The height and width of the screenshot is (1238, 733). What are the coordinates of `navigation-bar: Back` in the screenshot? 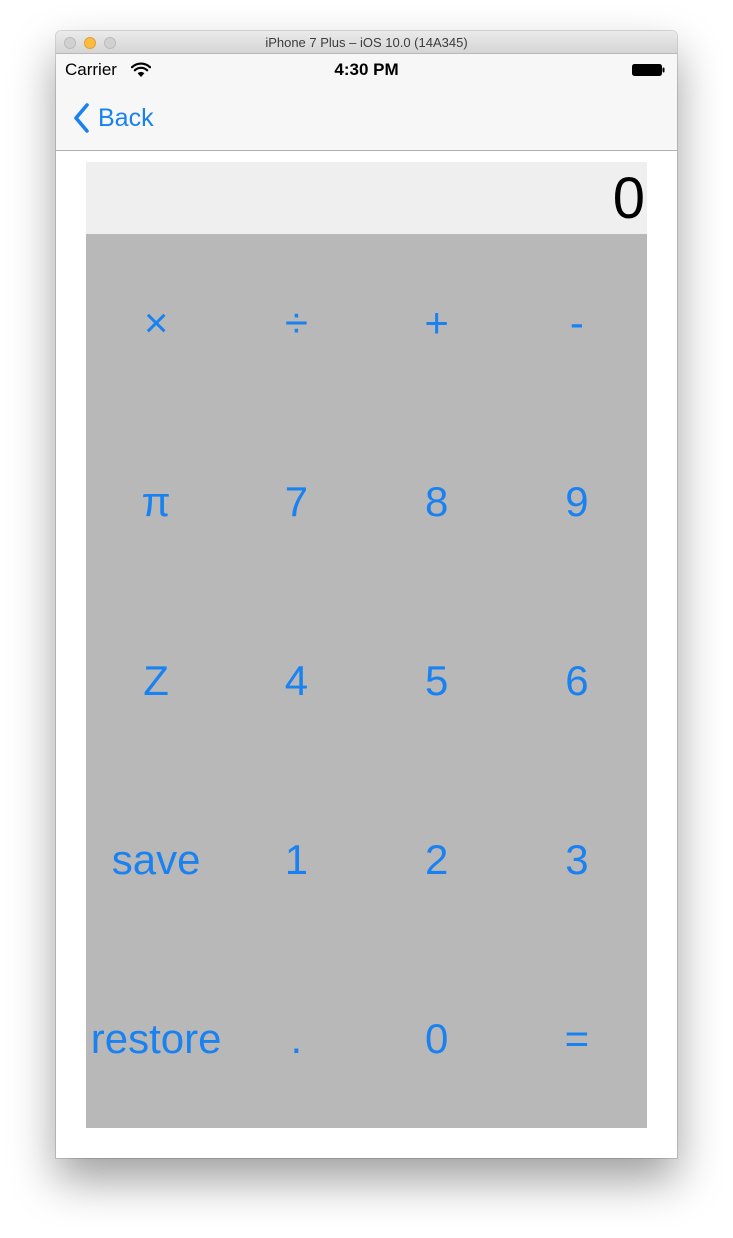 It's located at (366, 118).